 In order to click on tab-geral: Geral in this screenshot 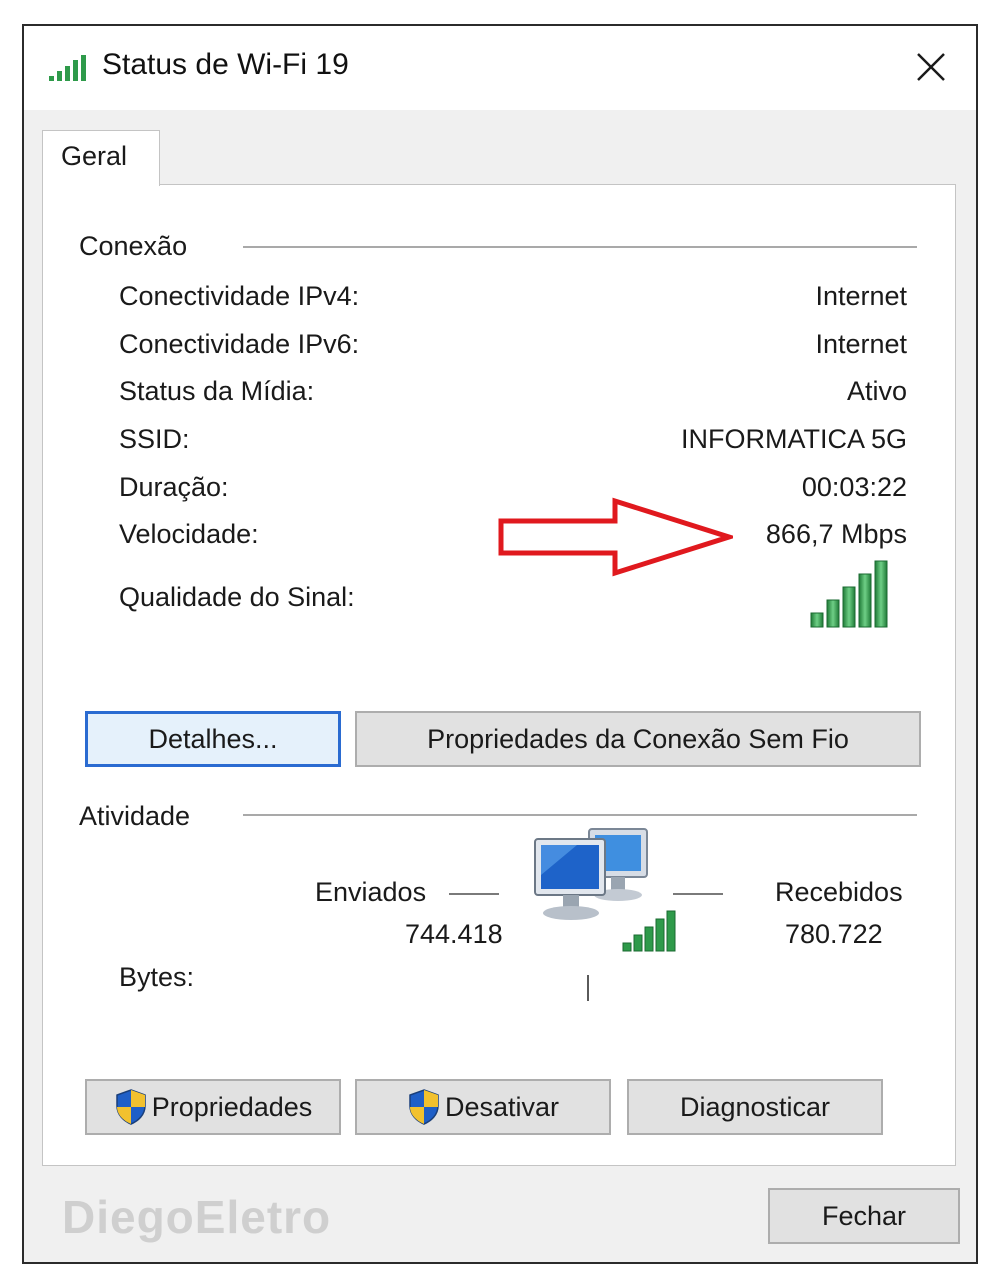, I will do `click(101, 158)`.